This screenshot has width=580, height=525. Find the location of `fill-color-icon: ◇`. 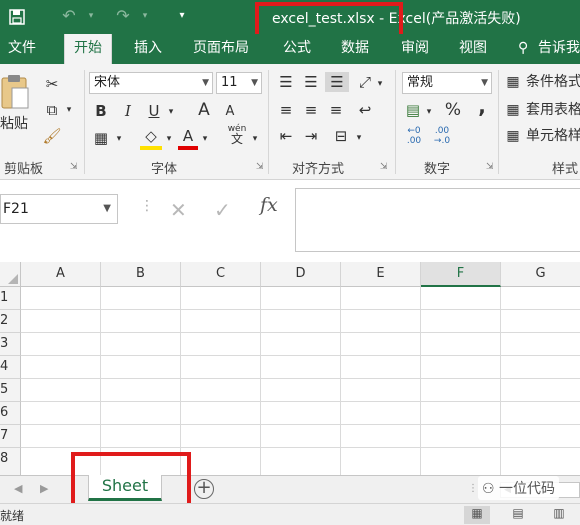

fill-color-icon: ◇ is located at coordinates (151, 138).